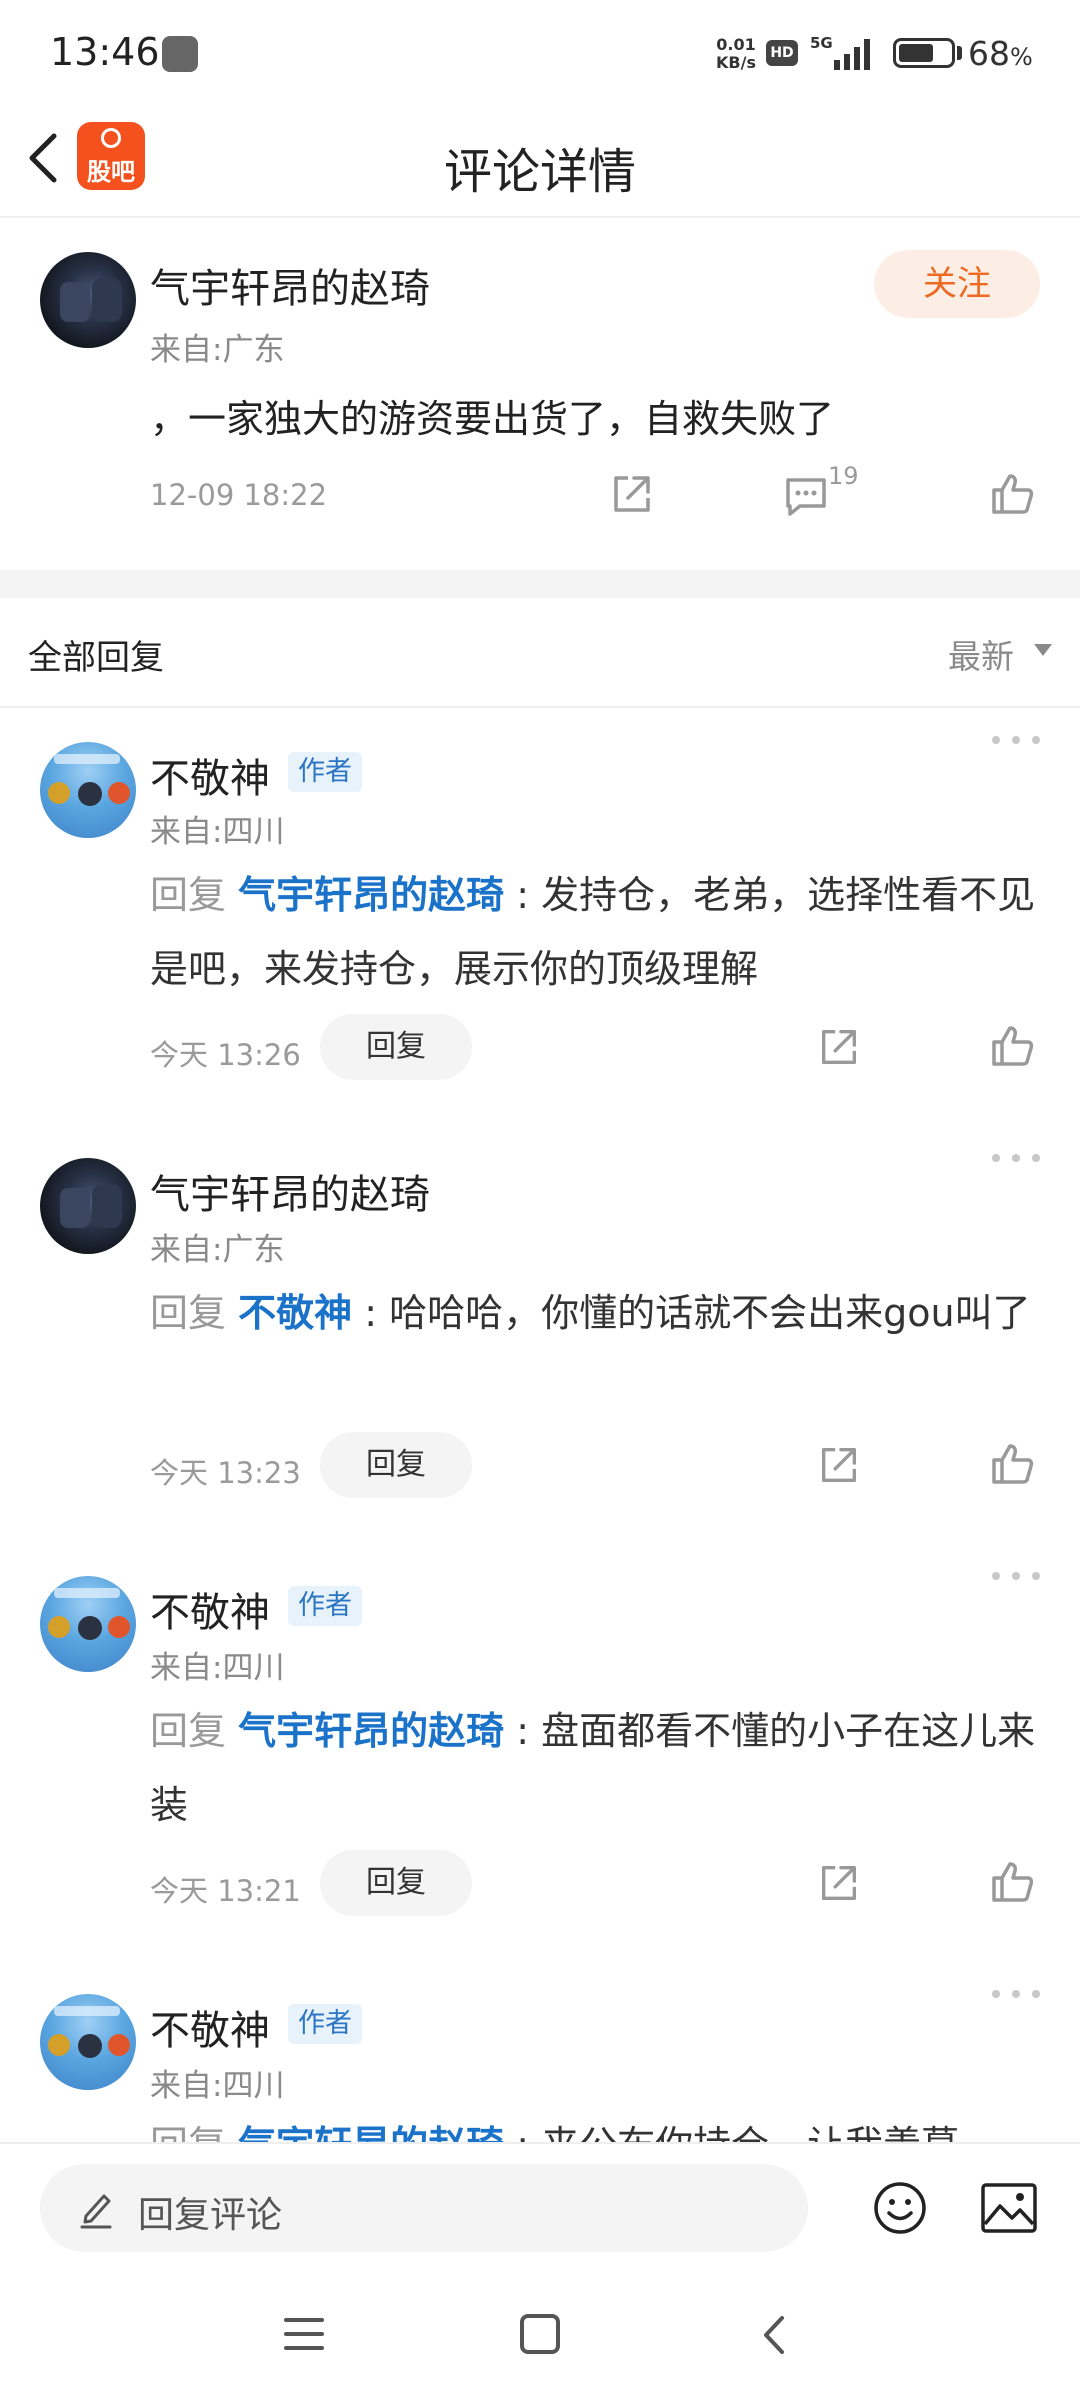 Image resolution: width=1080 pixels, height=2400 pixels. I want to click on network-speed: 0.01 KB/s, so click(736, 54).